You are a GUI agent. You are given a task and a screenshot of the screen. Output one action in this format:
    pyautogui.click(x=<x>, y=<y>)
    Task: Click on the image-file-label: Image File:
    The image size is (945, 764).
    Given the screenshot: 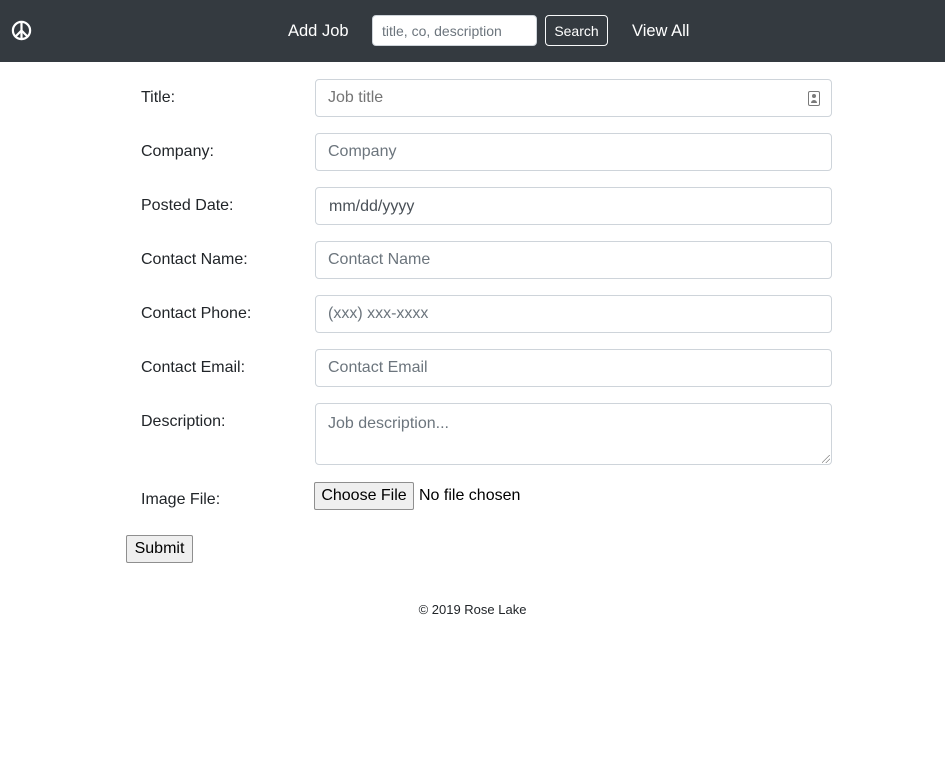 What is the action you would take?
    pyautogui.click(x=181, y=499)
    